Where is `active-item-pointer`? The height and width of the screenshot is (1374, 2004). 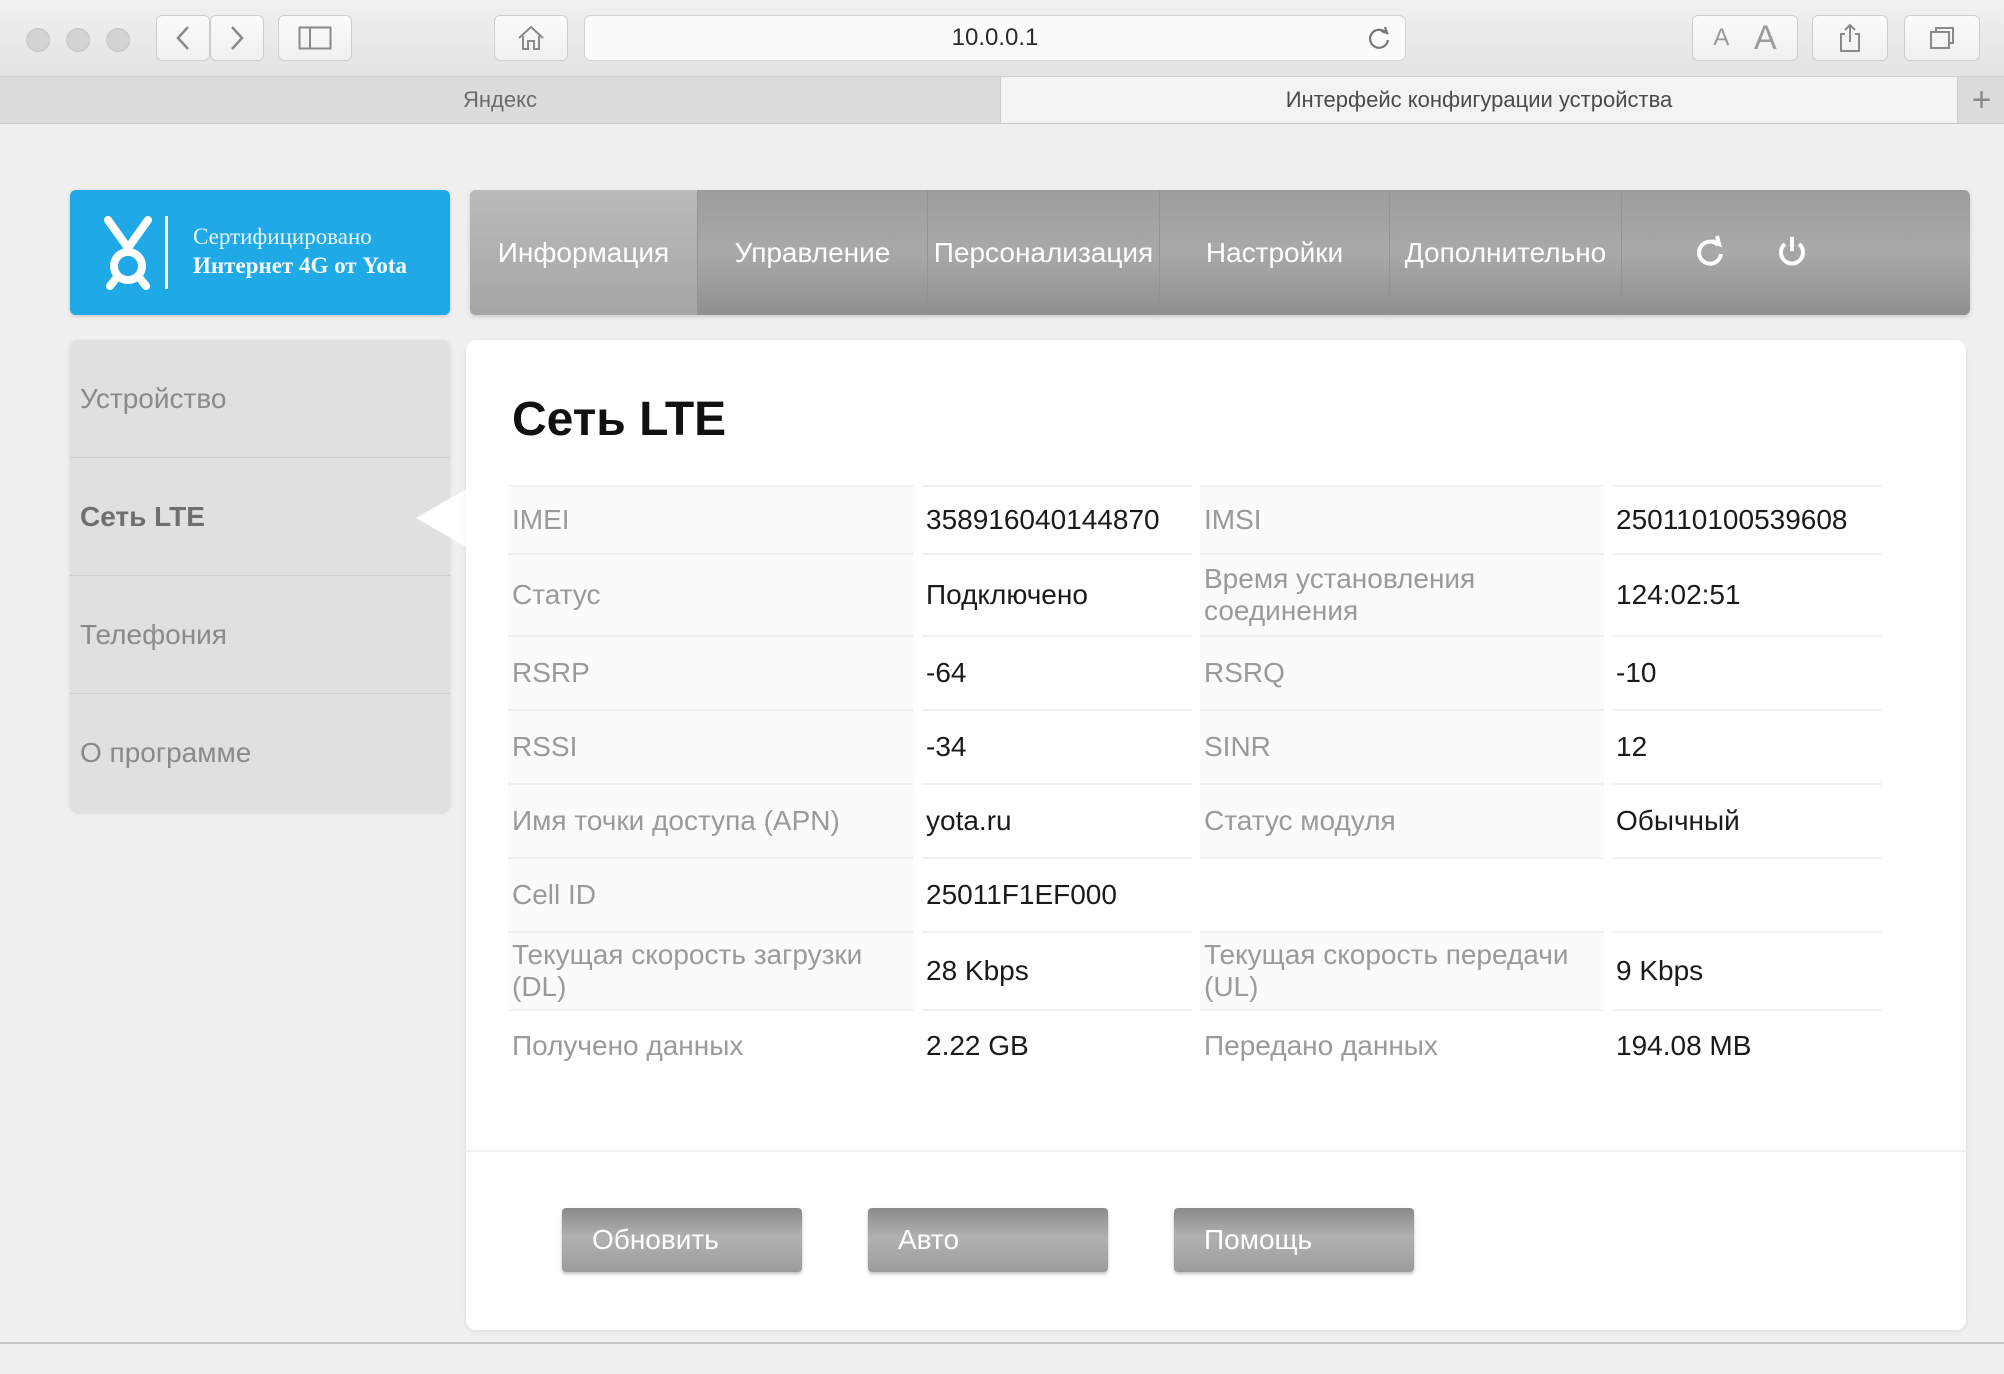
active-item-pointer is located at coordinates (442, 518).